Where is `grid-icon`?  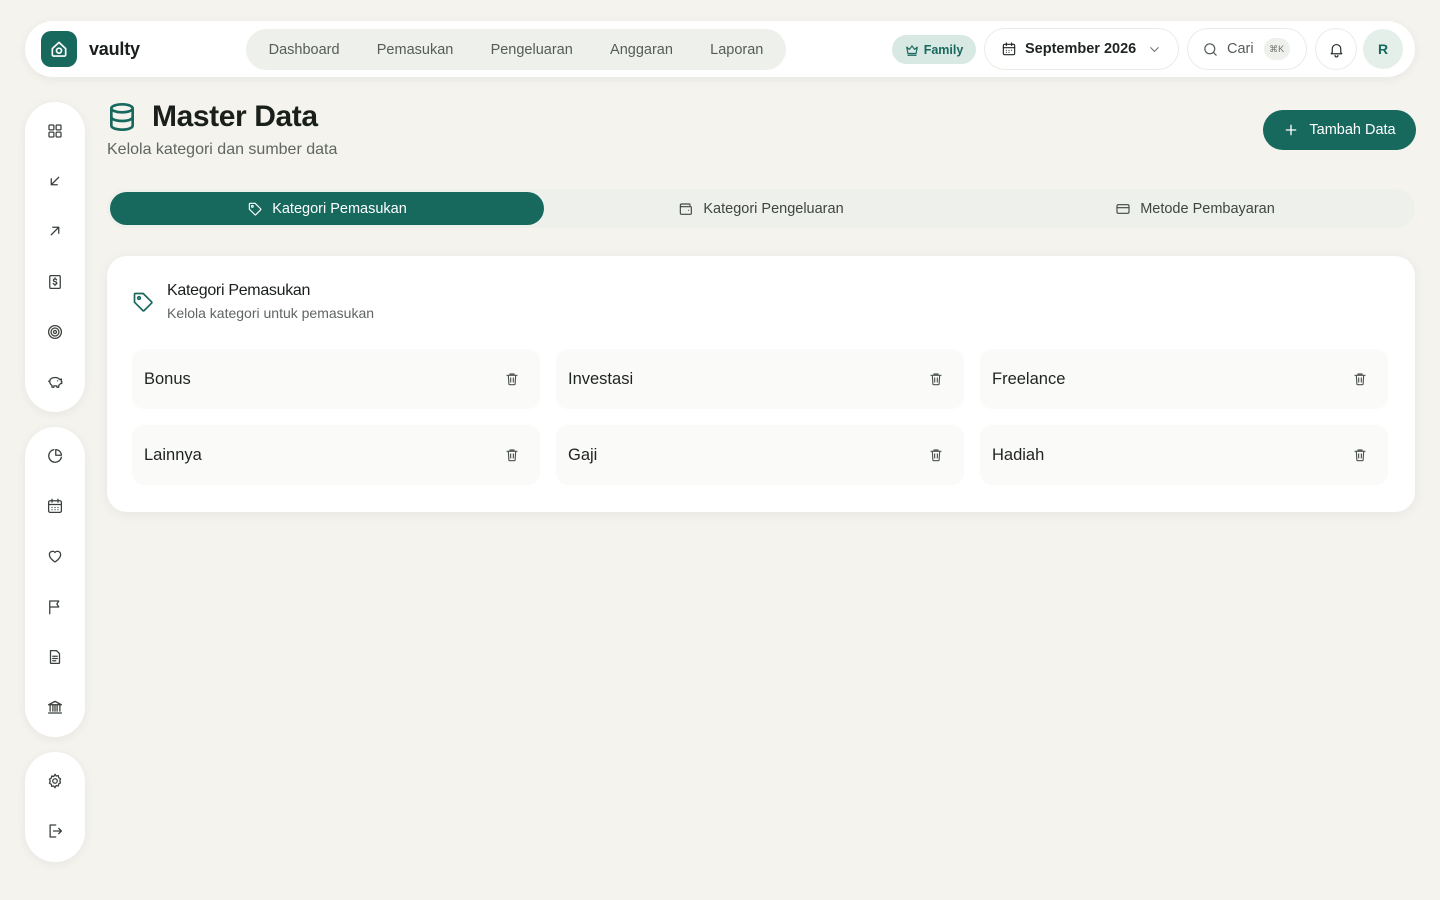 grid-icon is located at coordinates (55, 131).